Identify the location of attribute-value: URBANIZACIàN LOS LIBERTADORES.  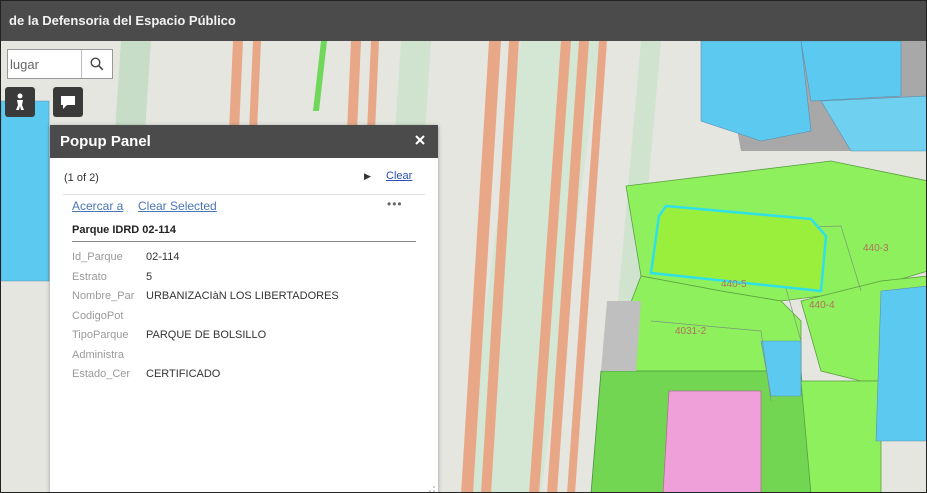
(242, 296).